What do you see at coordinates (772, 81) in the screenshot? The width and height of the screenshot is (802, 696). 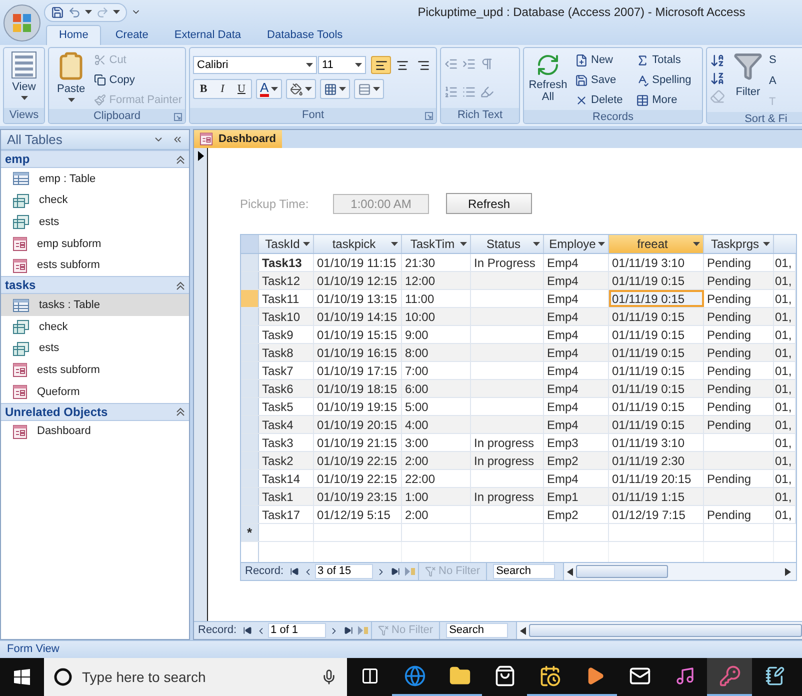 I see `filter-command: A` at bounding box center [772, 81].